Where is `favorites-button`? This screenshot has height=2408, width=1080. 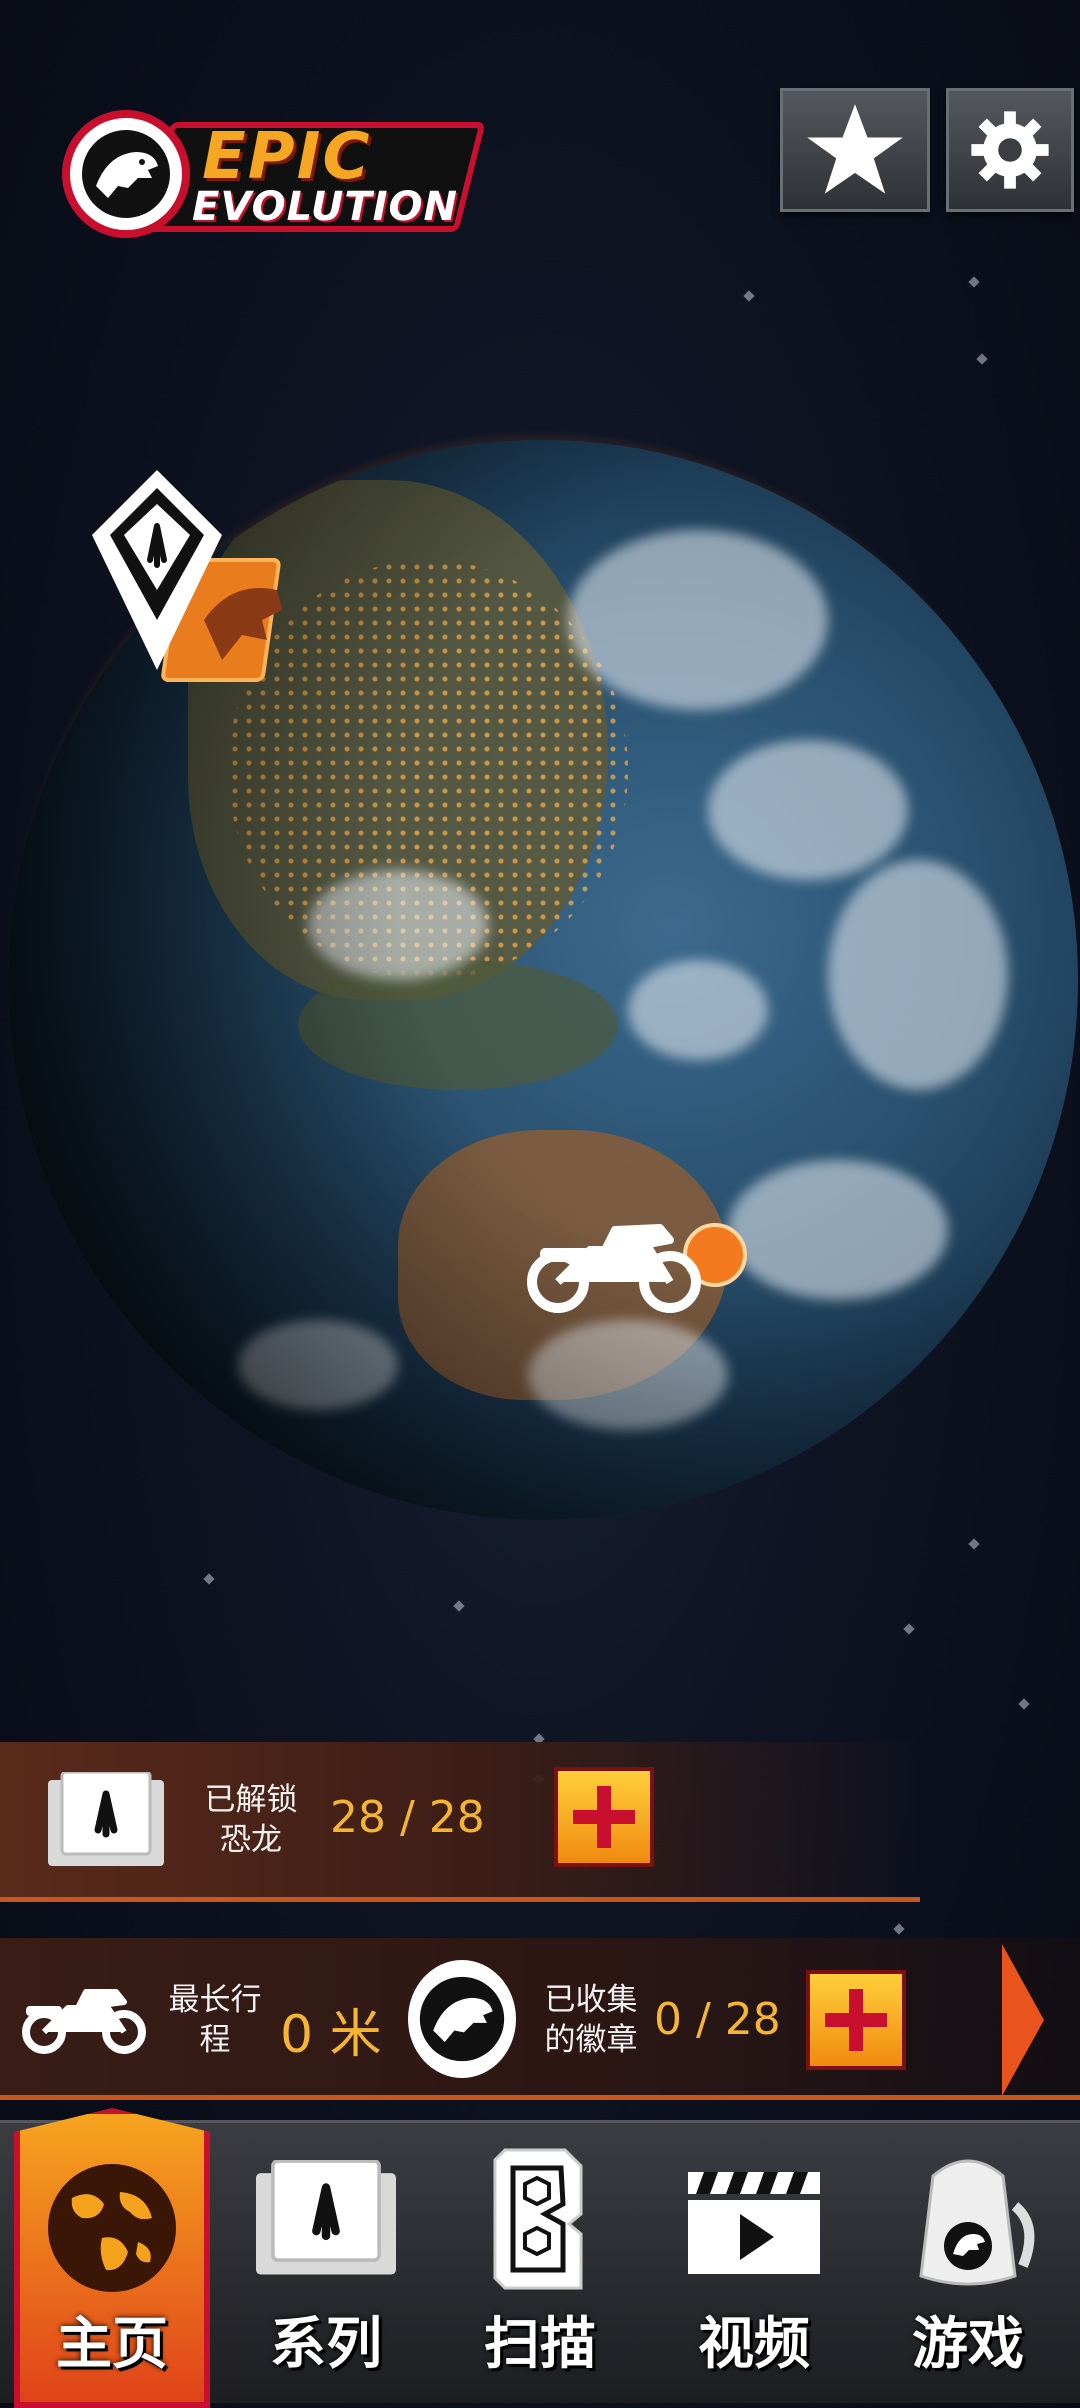 favorites-button is located at coordinates (855, 150).